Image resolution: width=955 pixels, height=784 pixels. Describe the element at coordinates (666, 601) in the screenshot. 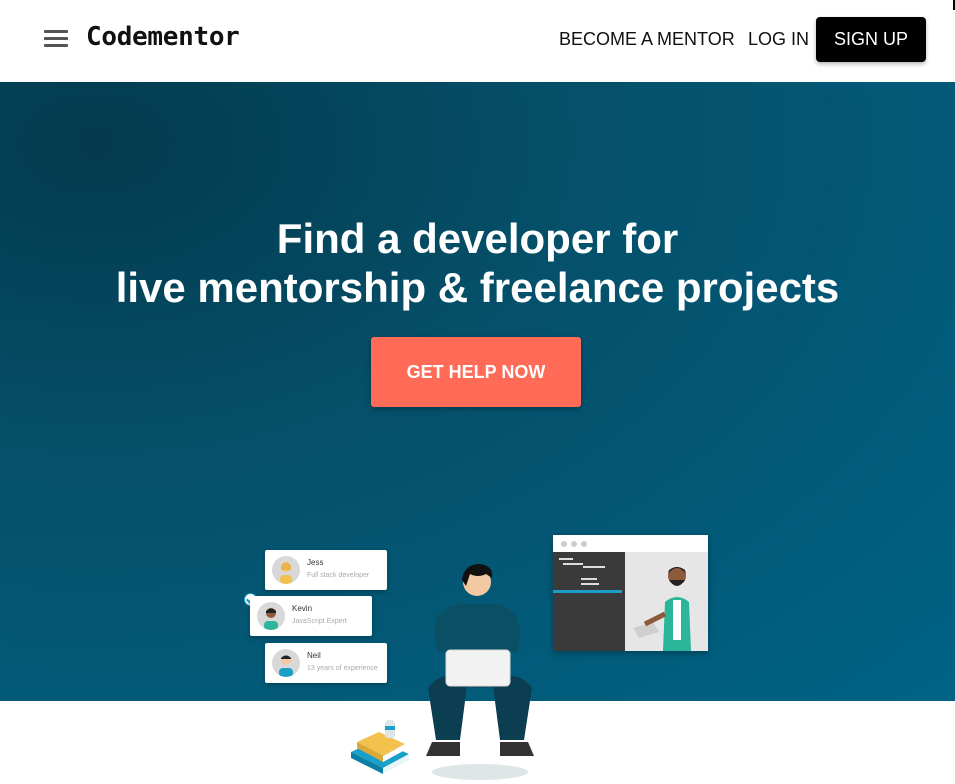

I see `mentor-illustration` at that location.